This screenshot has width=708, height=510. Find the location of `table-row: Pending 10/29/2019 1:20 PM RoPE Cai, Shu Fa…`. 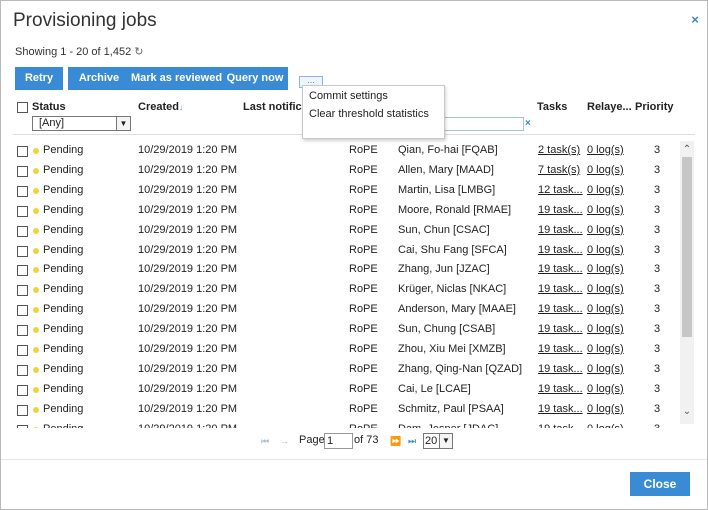

table-row: Pending 10/29/2019 1:20 PM RoPE Cai, Shu Fa… is located at coordinates (346, 250).